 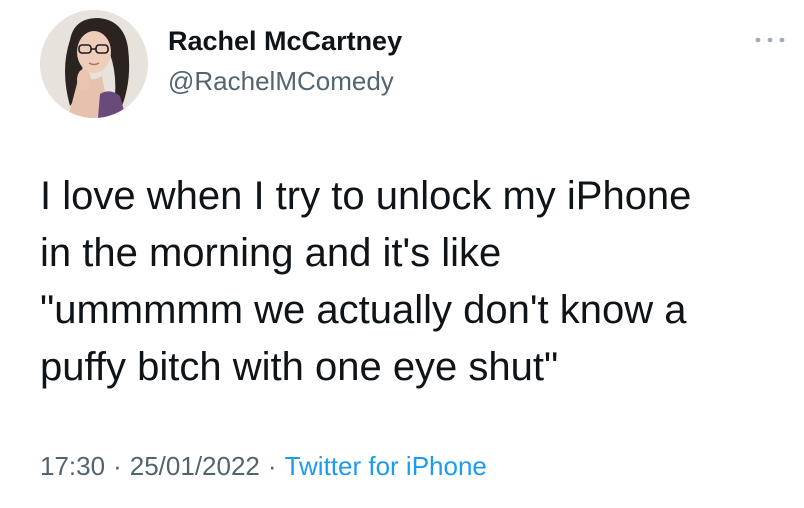 What do you see at coordinates (285, 81) in the screenshot?
I see `username-handle: @RachelMComedy` at bounding box center [285, 81].